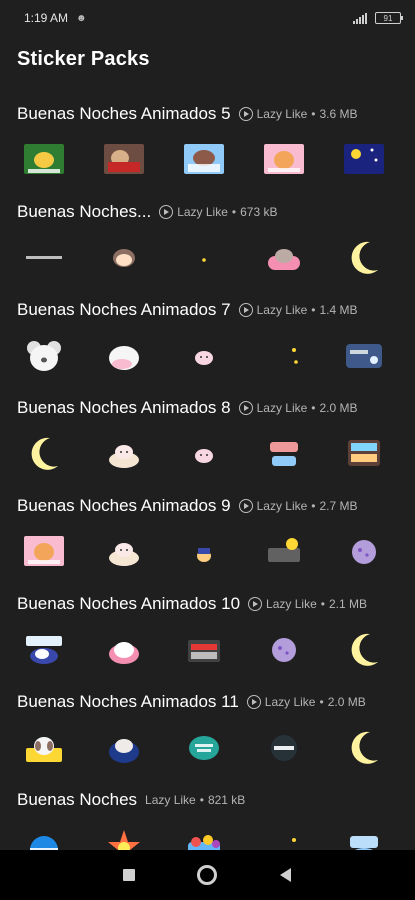 This screenshot has height=900, width=415. I want to click on purple-moon-sticker, so click(284, 650).